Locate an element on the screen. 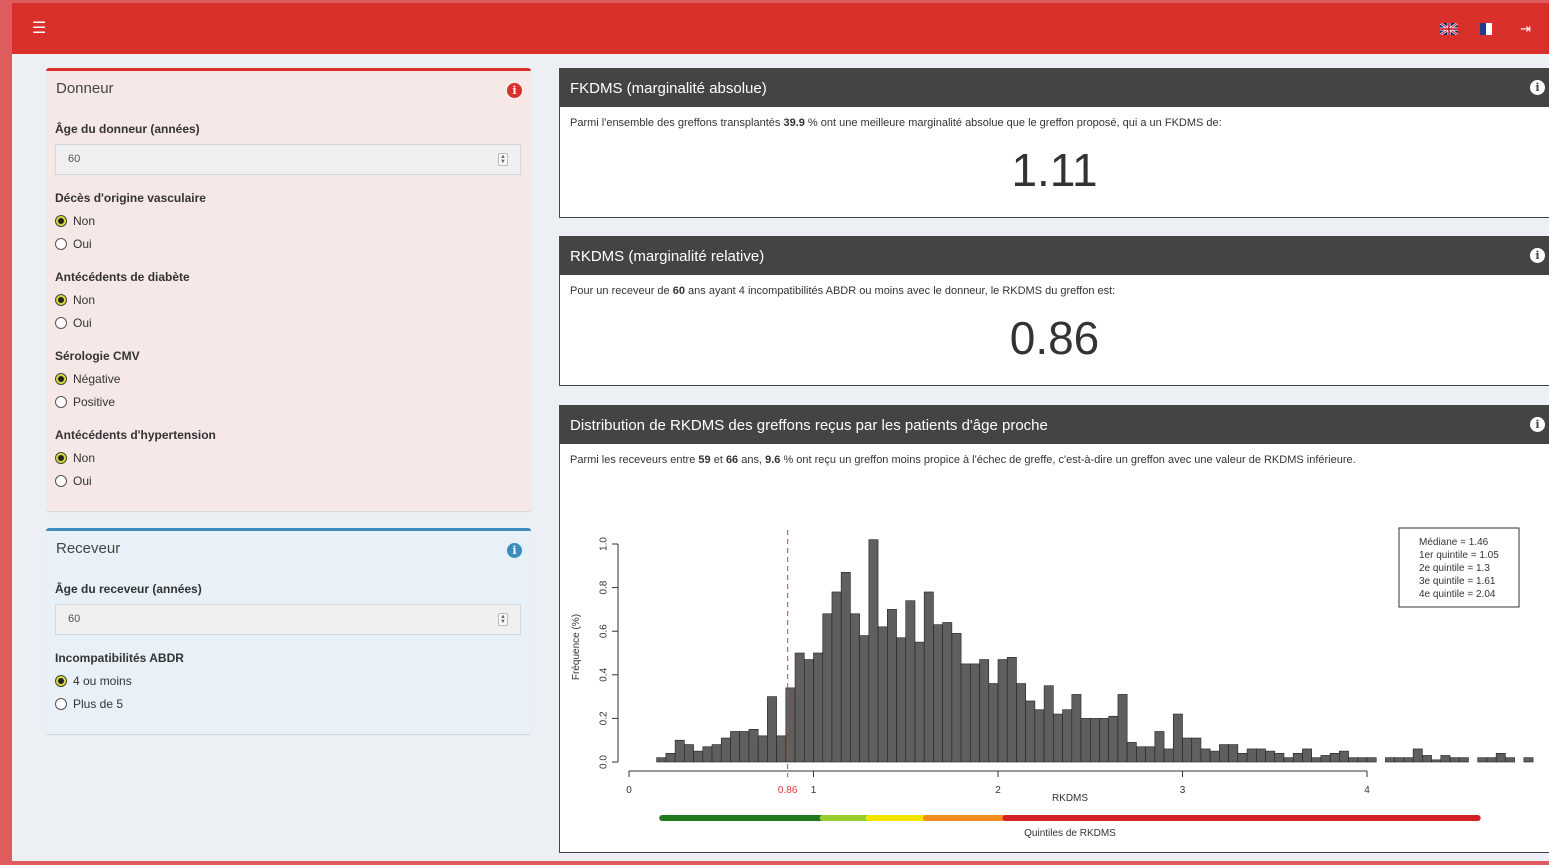  y-tick-label: 0.2 is located at coordinates (604, 718).